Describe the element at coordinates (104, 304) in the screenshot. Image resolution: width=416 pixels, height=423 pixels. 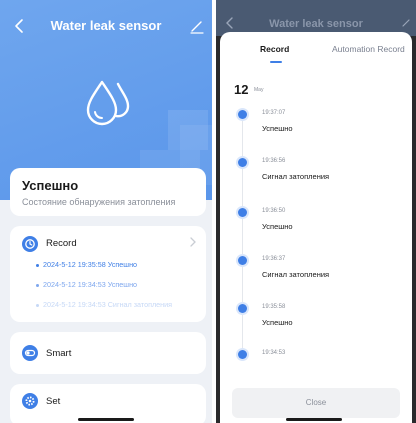
I see `record-list-item: 2024-5-12 19:34:53 Сигнал затопления` at that location.